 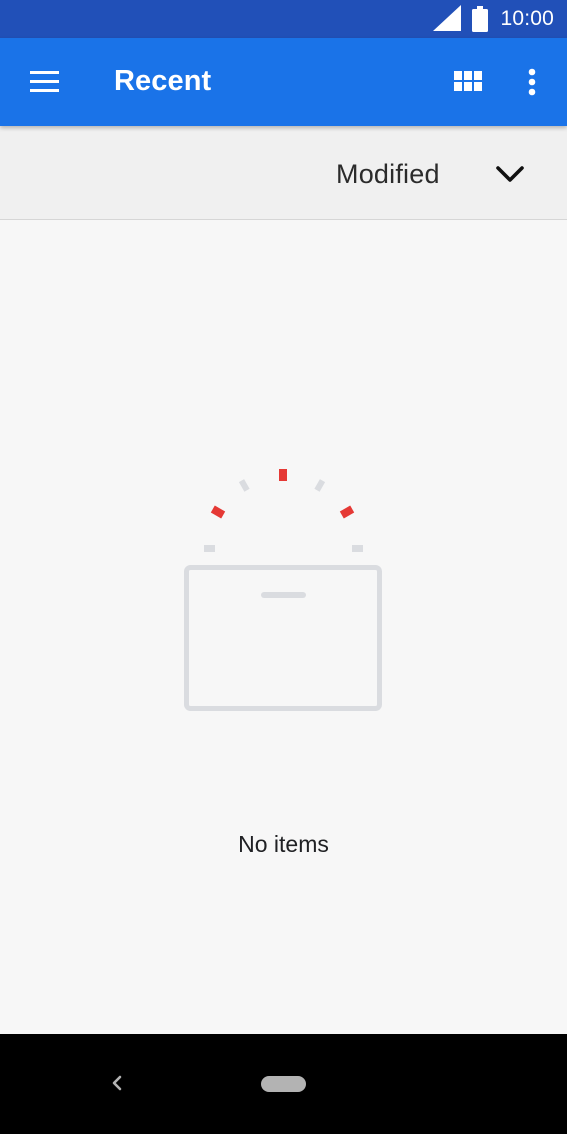 I want to click on empty-box-slot, so click(x=283, y=595).